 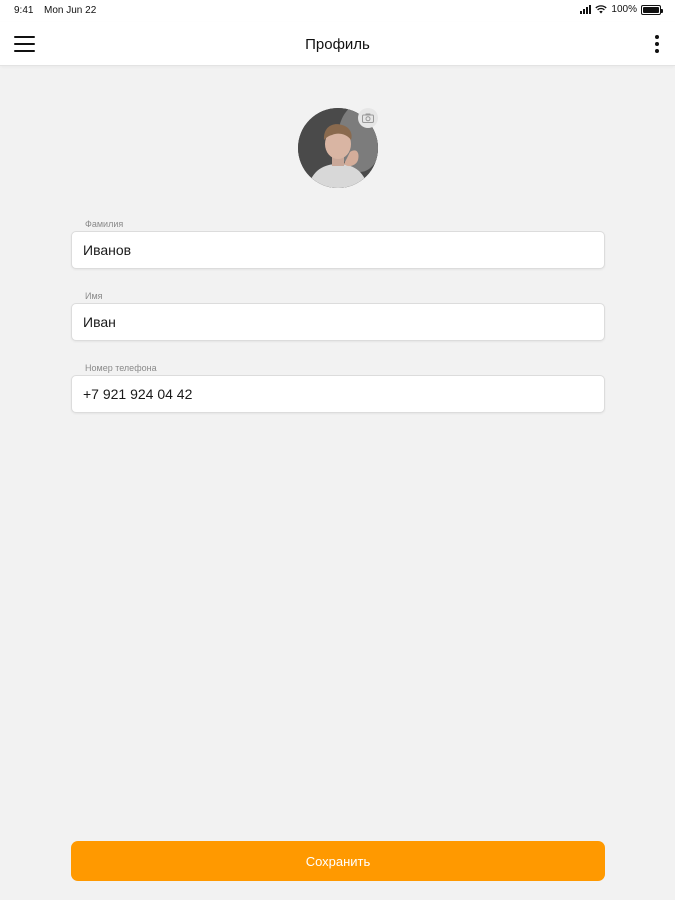 I want to click on last-name-input, so click(x=338, y=250).